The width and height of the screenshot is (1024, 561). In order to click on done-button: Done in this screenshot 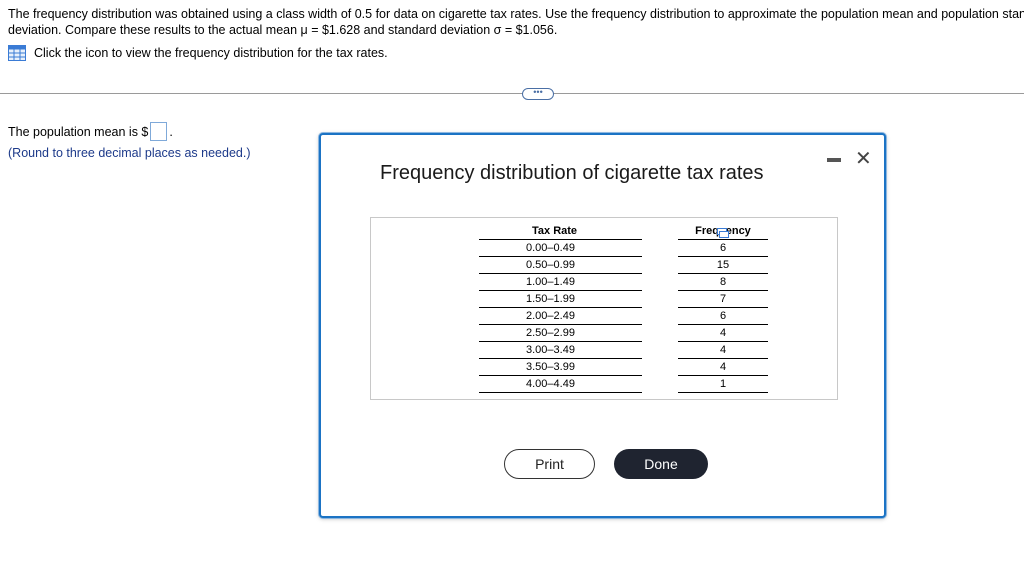, I will do `click(661, 464)`.